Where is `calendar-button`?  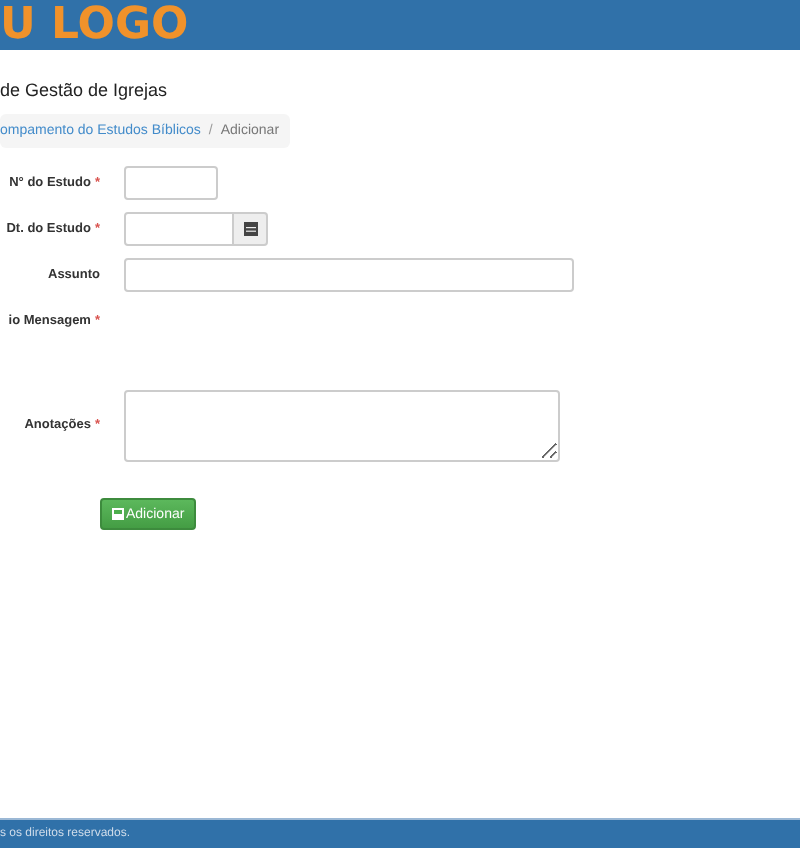
calendar-button is located at coordinates (251, 229).